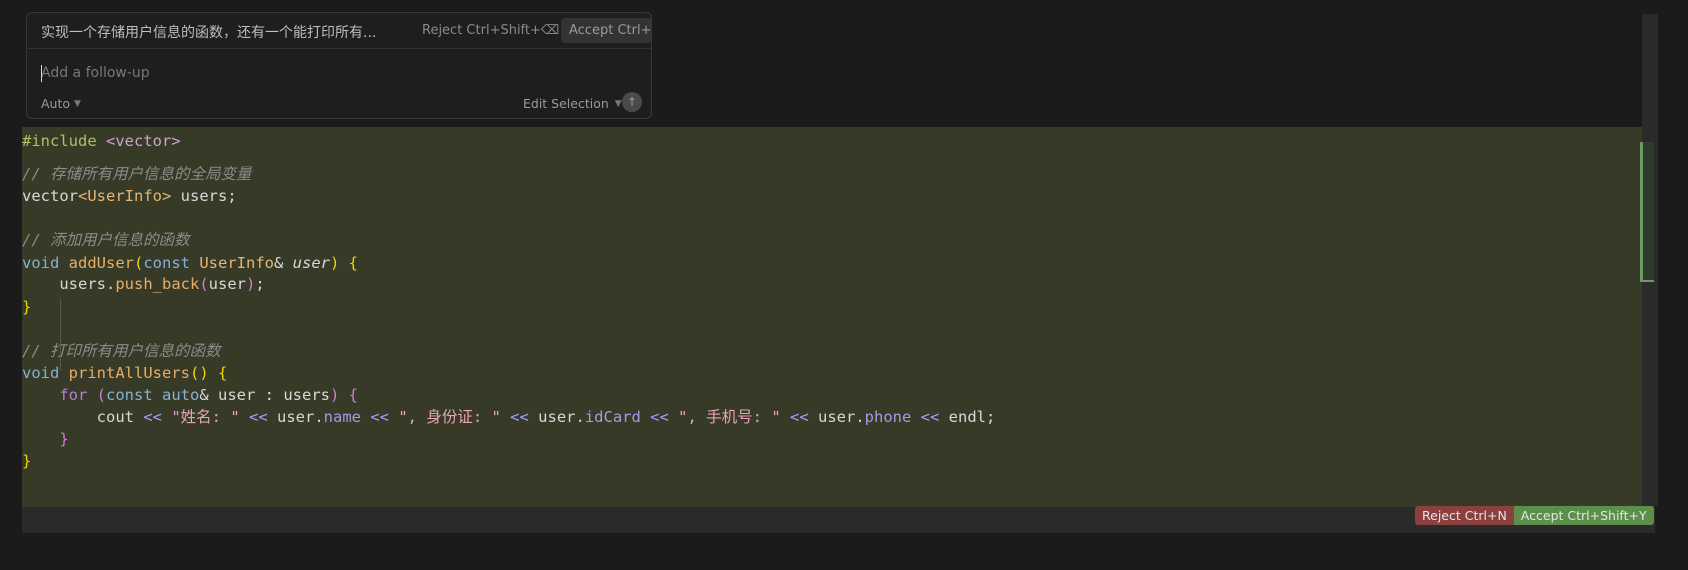 Image resolution: width=1688 pixels, height=570 pixels. What do you see at coordinates (45, 439) in the screenshot?
I see `code-line-close-for: }` at bounding box center [45, 439].